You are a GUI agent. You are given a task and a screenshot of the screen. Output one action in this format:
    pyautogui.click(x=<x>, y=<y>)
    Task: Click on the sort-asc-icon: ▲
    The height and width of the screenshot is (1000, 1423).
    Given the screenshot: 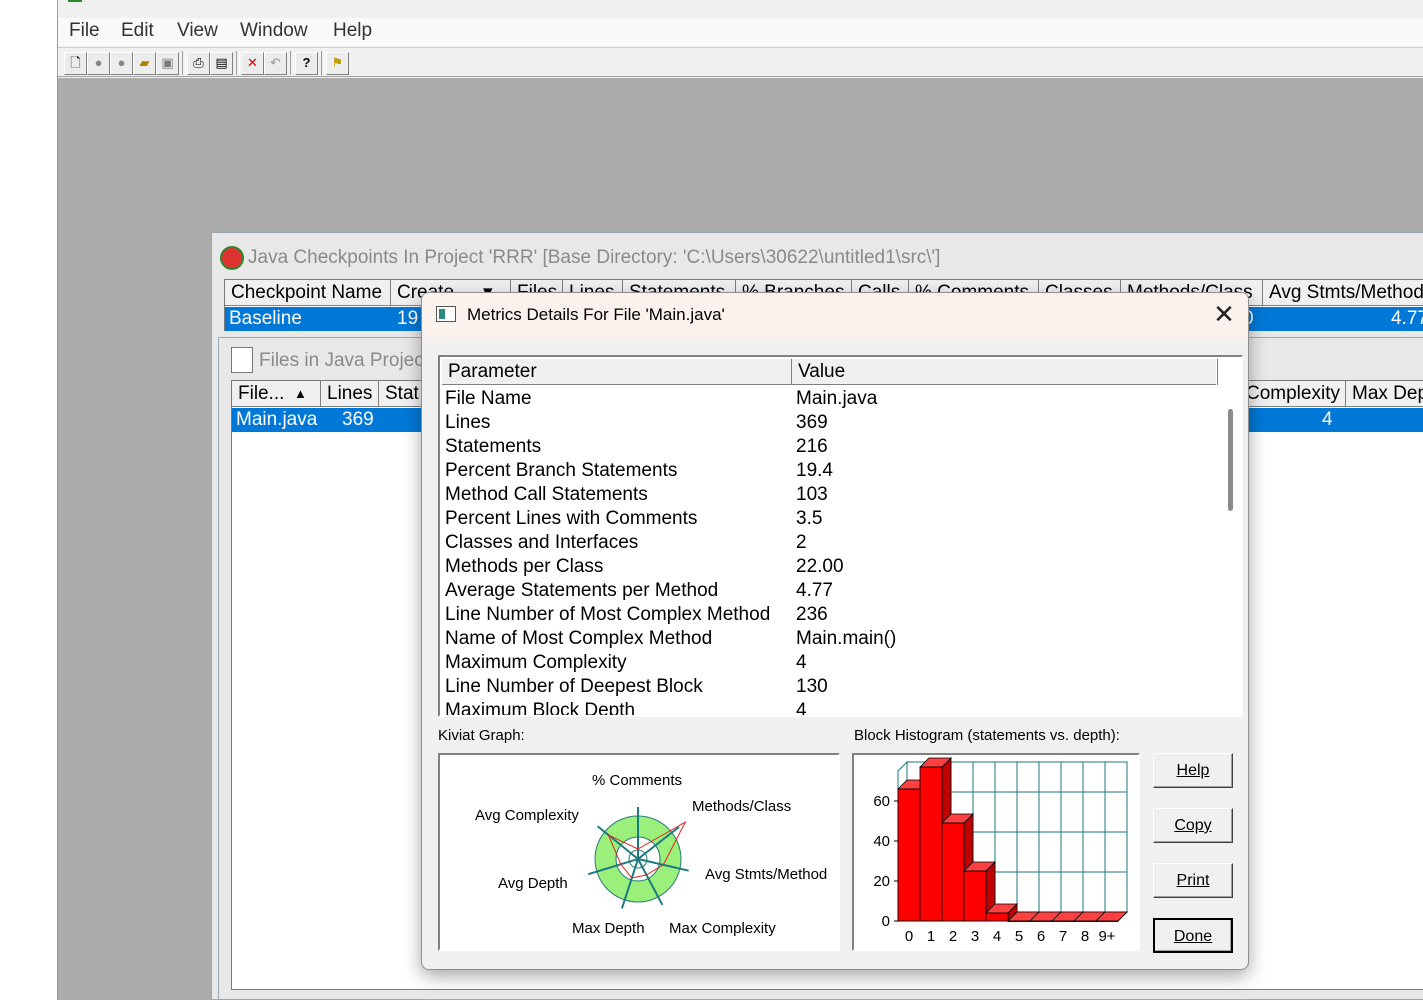 What is the action you would take?
    pyautogui.click(x=300, y=393)
    